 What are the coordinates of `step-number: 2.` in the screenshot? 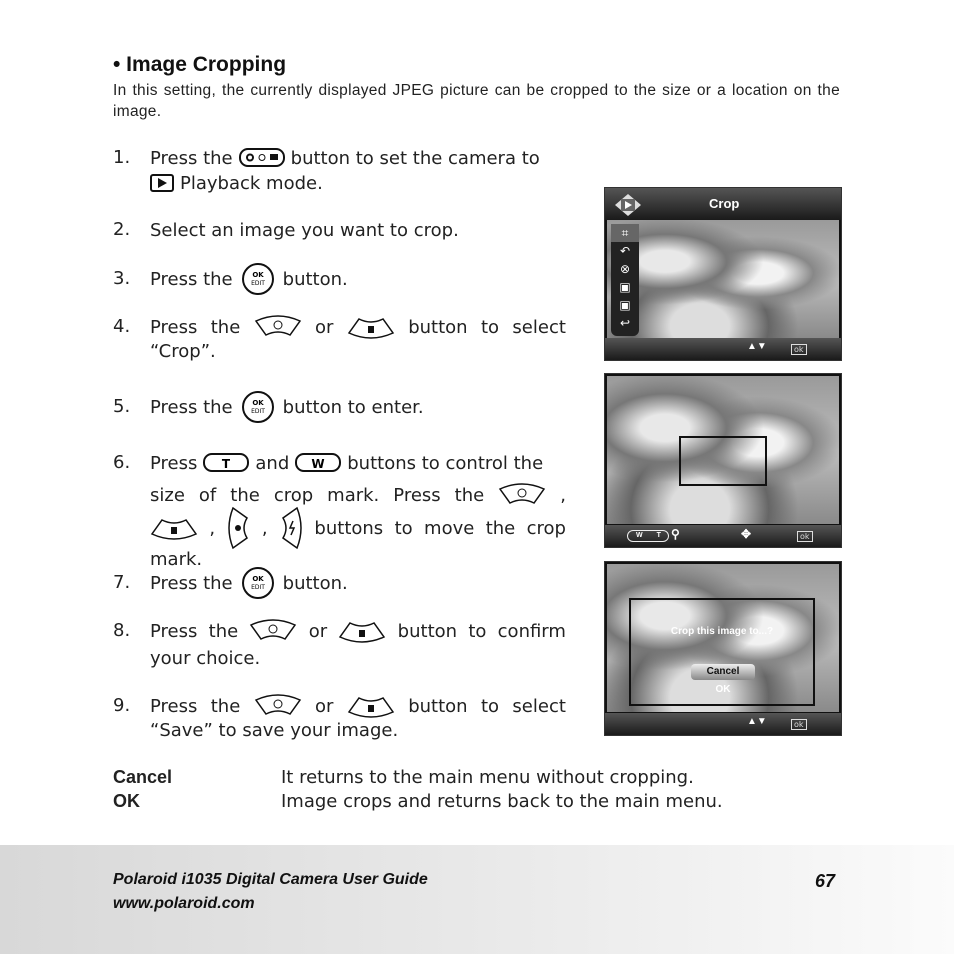 It's located at (122, 229).